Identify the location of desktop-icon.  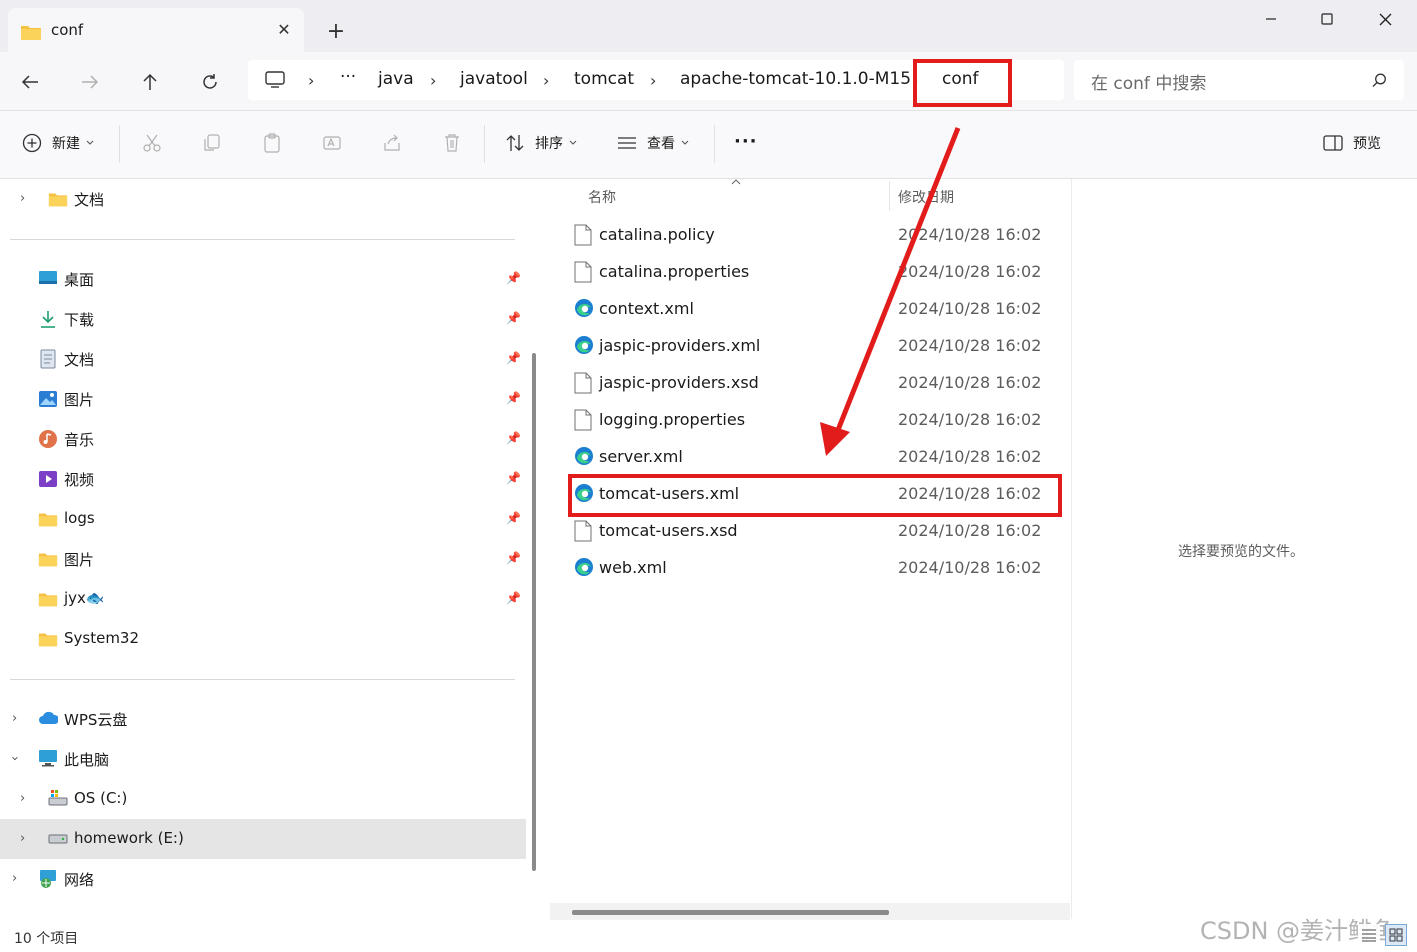
(48, 277).